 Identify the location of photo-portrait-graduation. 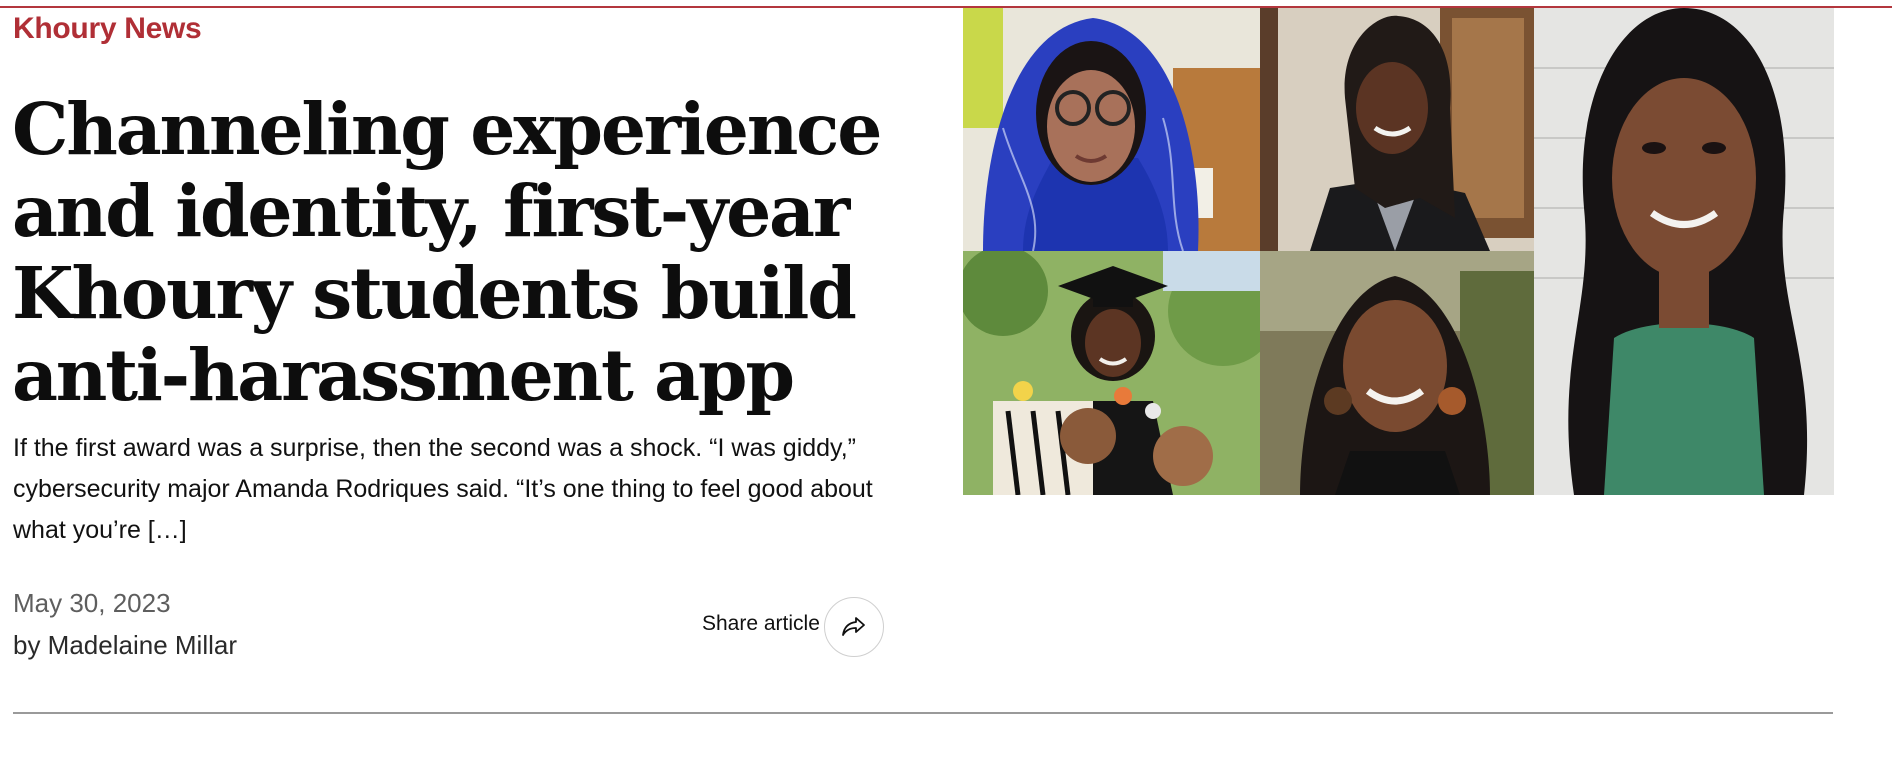
(1111, 373).